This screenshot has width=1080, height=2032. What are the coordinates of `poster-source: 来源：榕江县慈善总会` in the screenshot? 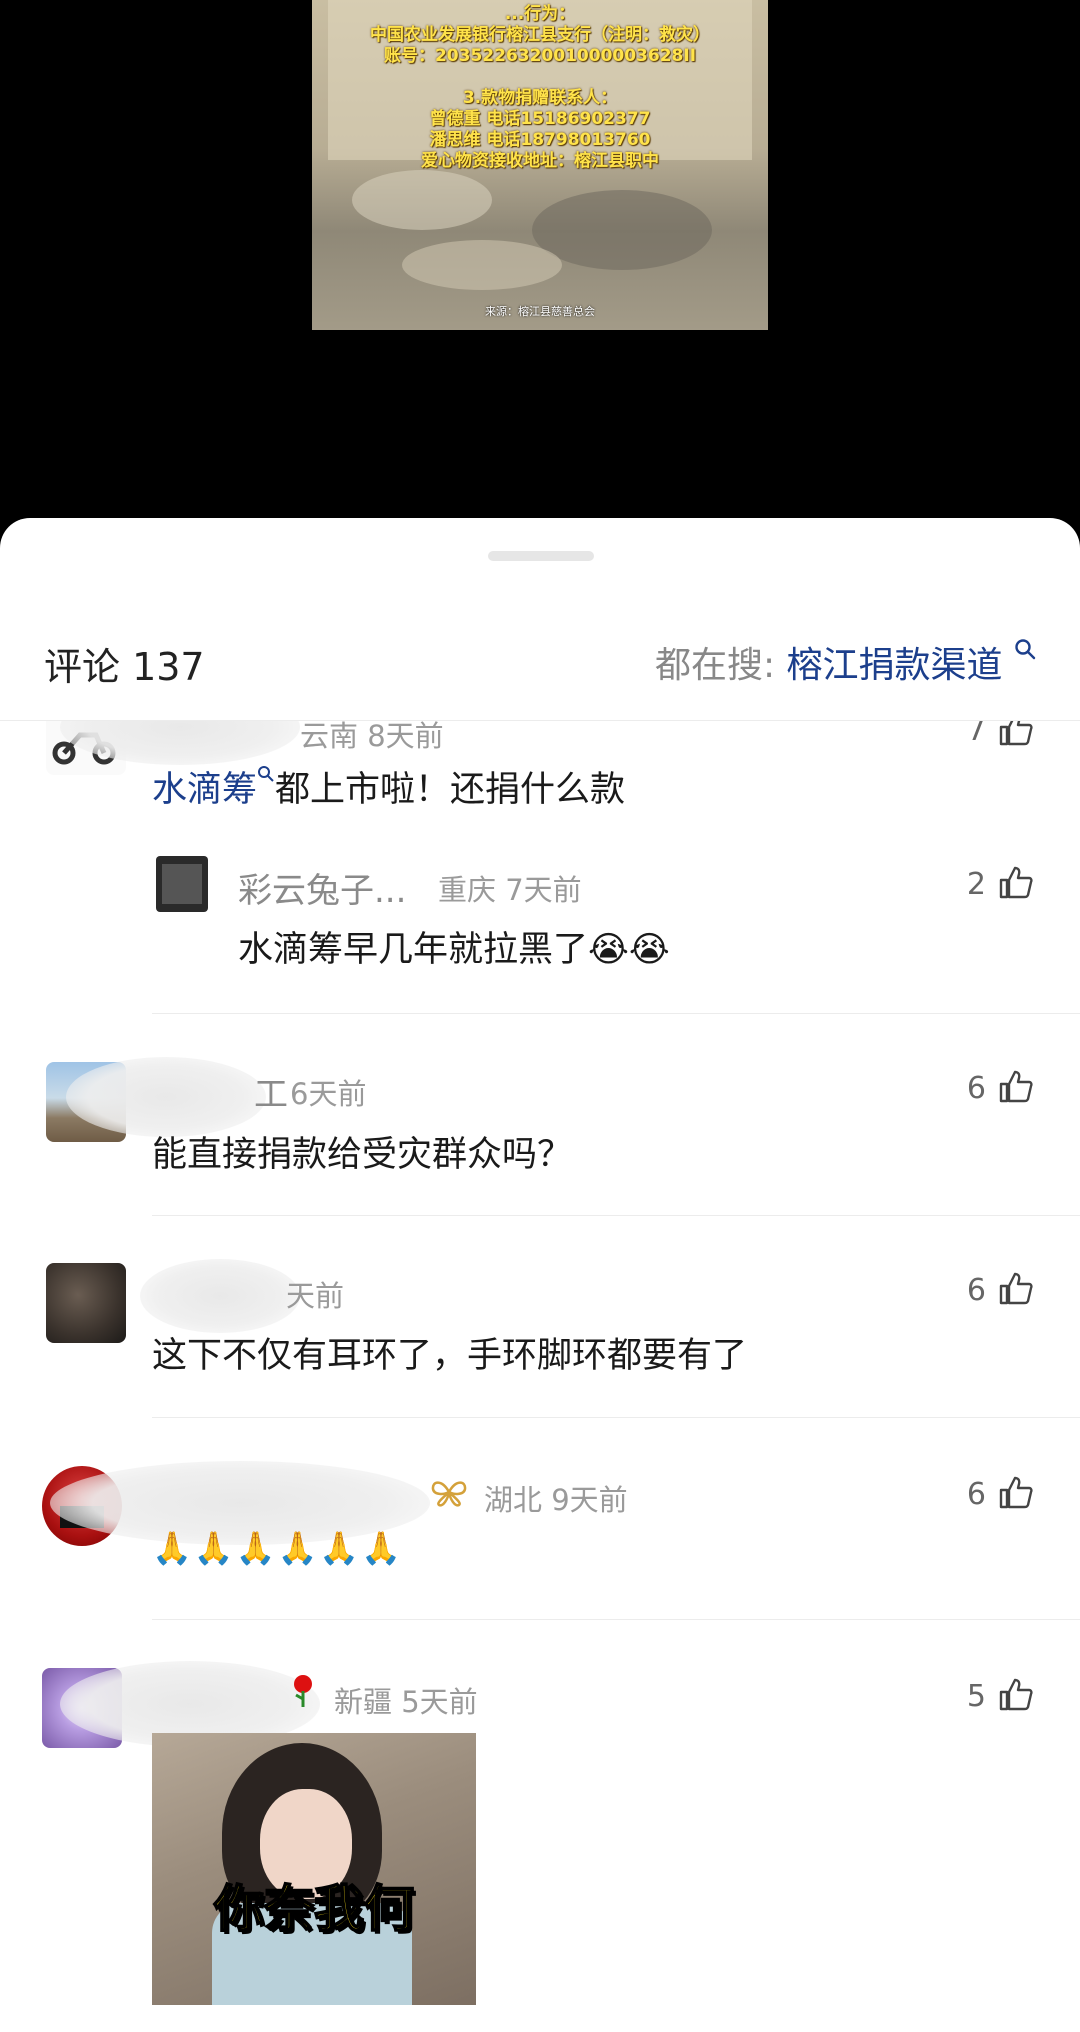 It's located at (540, 311).